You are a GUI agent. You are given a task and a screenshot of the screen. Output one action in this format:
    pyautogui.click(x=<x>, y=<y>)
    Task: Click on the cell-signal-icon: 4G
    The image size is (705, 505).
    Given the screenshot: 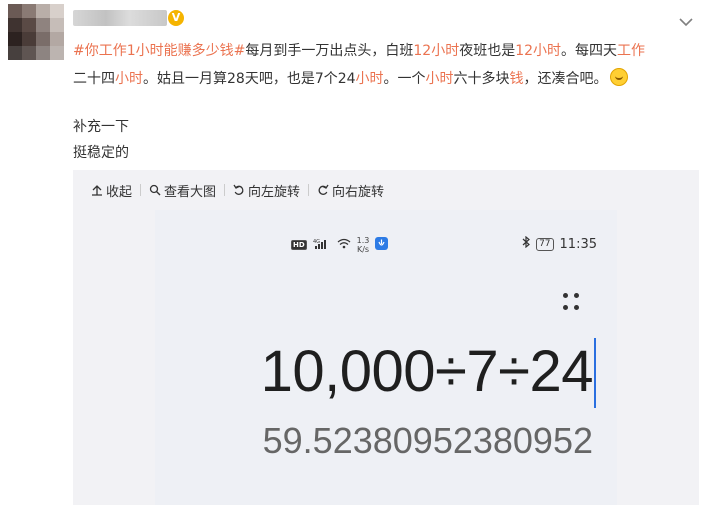 What is the action you would take?
    pyautogui.click(x=322, y=245)
    